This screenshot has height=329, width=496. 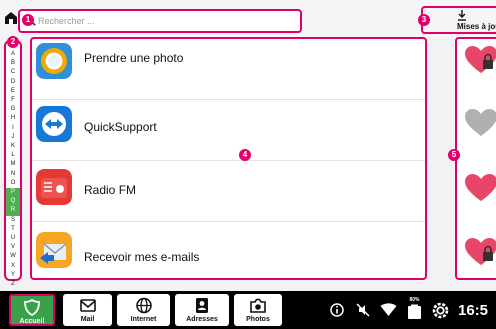 What do you see at coordinates (11, 18) in the screenshot?
I see `menu-home-icon` at bounding box center [11, 18].